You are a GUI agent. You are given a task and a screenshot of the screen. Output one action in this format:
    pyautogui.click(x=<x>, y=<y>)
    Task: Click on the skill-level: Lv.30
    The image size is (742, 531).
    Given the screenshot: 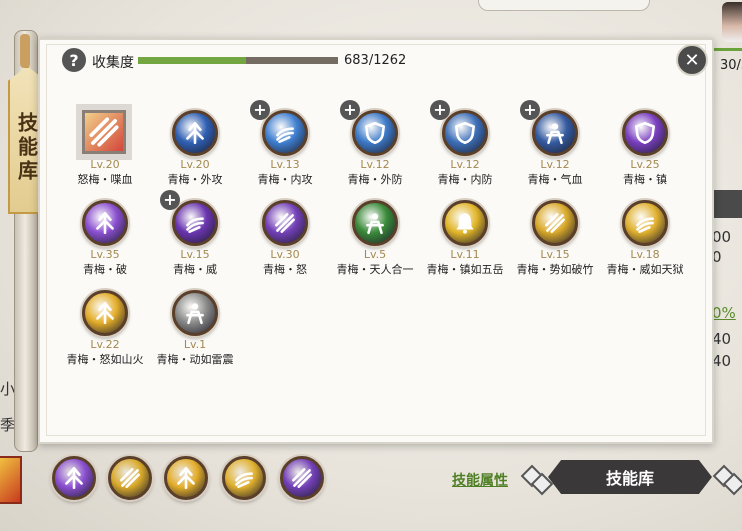 What is the action you would take?
    pyautogui.click(x=285, y=254)
    